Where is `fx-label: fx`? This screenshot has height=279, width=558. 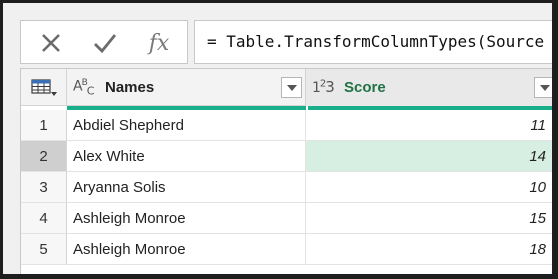 fx-label: fx is located at coordinates (159, 43).